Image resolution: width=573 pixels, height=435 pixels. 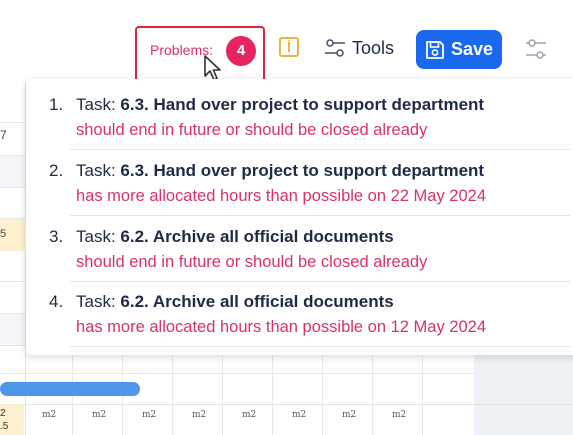 I want to click on problem-number: 4., so click(x=56, y=301).